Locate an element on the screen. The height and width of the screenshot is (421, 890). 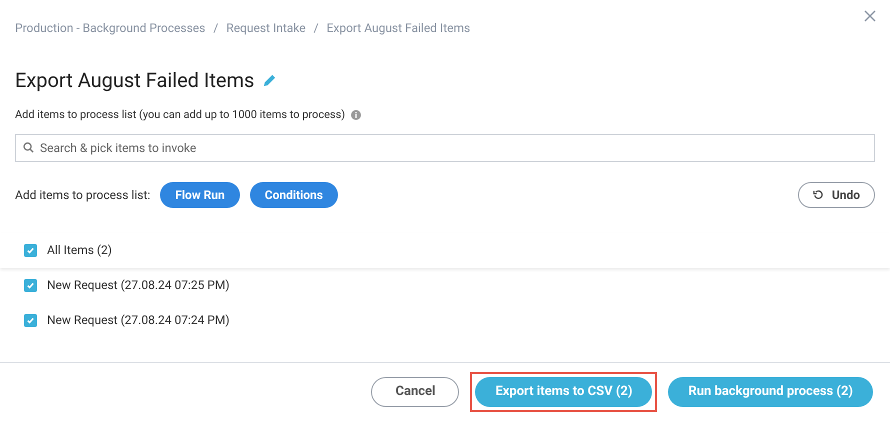
instructions-text: Add items to process list (you can add up to 1000 items to process) is located at coordinates (180, 115).